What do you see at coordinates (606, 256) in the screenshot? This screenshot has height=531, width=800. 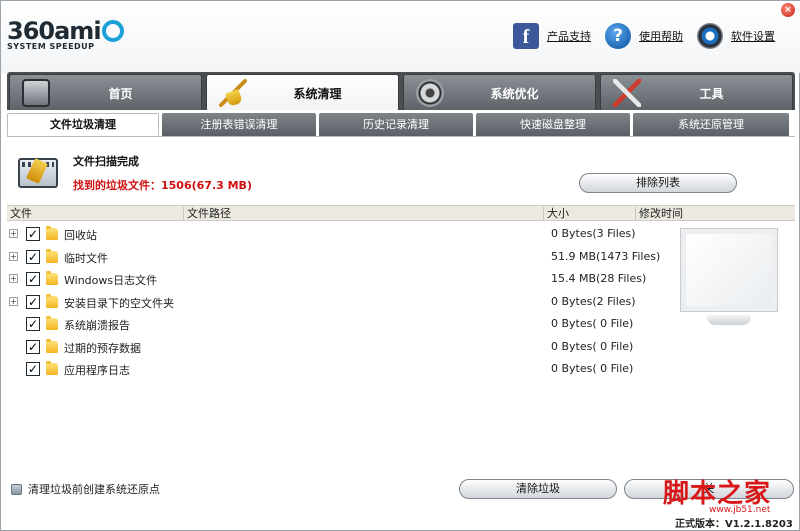 I see `row-size: 51.9 MB(1473 Files)` at bounding box center [606, 256].